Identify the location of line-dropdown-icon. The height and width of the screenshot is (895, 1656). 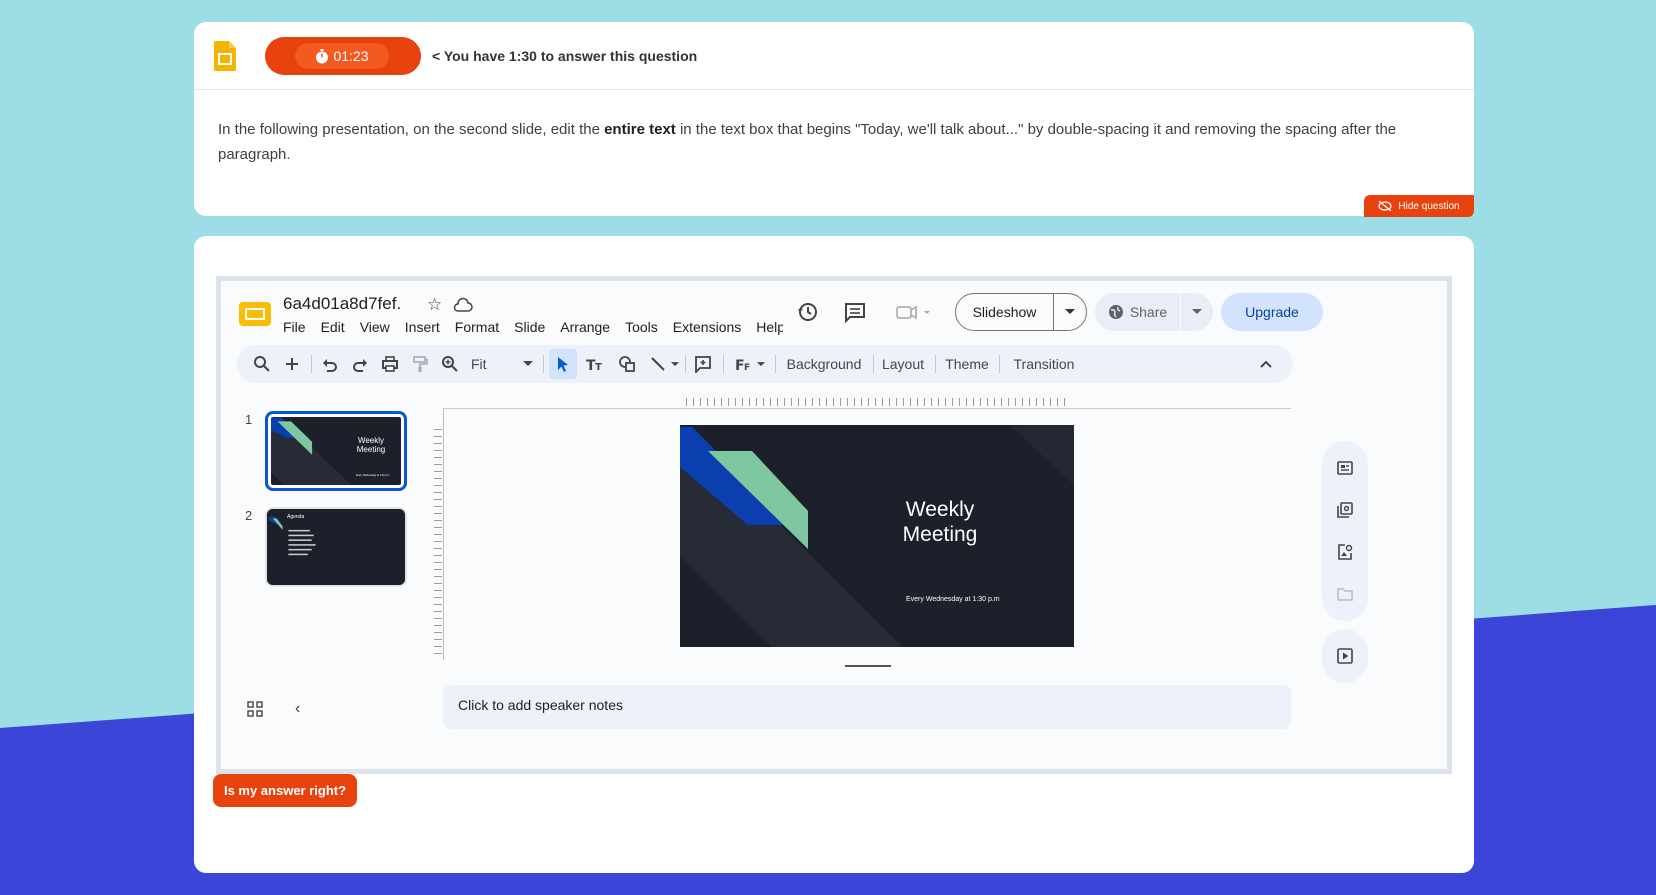
(675, 364).